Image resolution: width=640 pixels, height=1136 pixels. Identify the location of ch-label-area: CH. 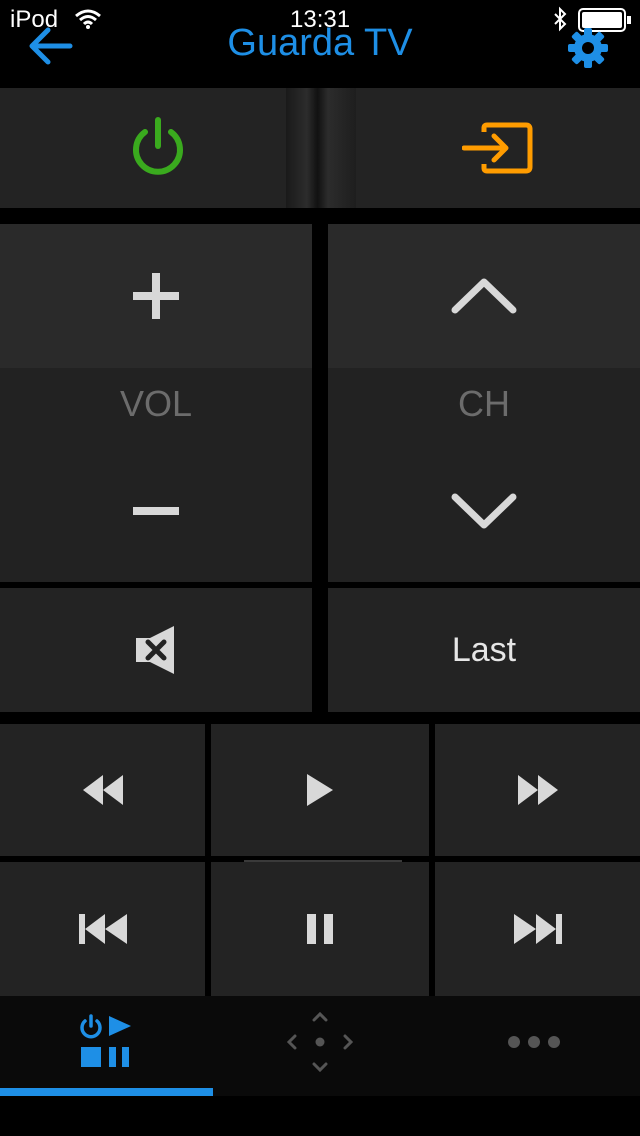
(484, 404).